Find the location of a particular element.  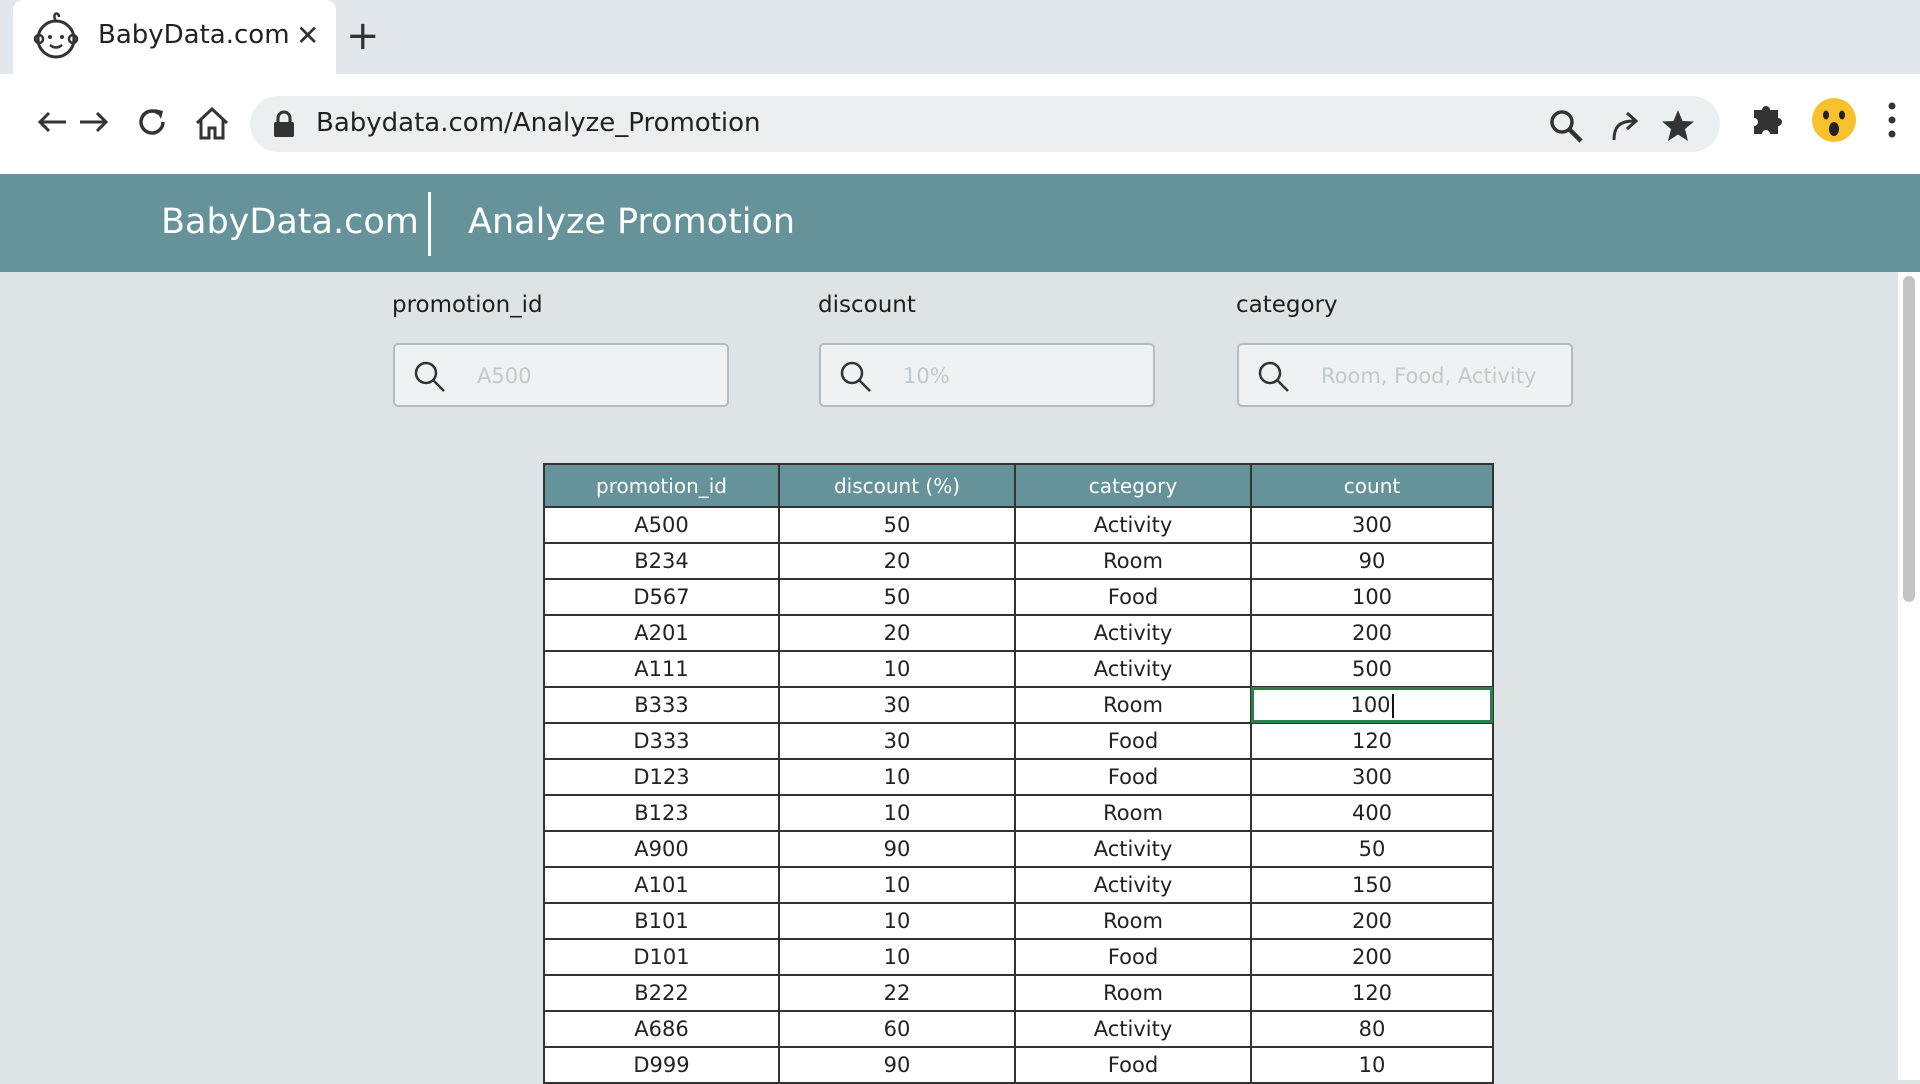

category-search-field is located at coordinates (1405, 375).